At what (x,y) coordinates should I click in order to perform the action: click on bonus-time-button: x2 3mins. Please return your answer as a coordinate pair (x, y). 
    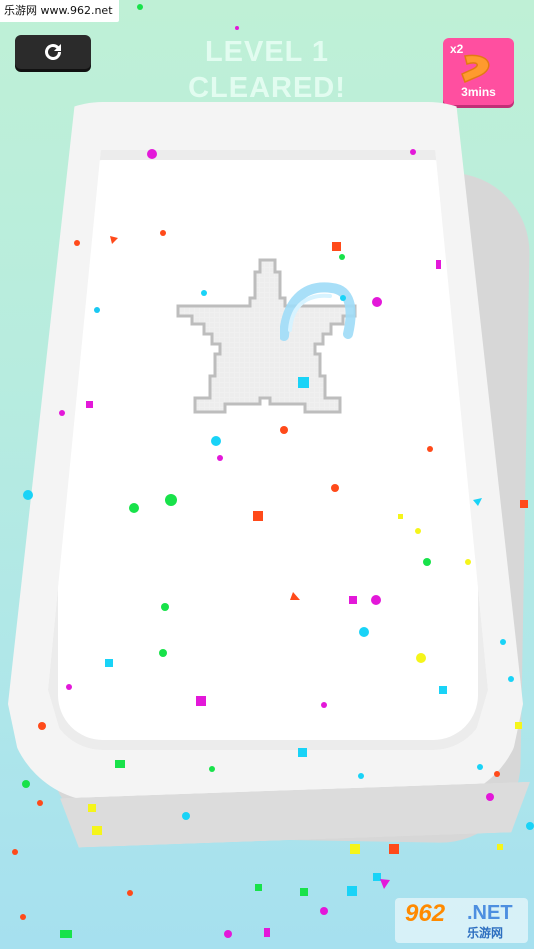
    Looking at the image, I should click on (478, 71).